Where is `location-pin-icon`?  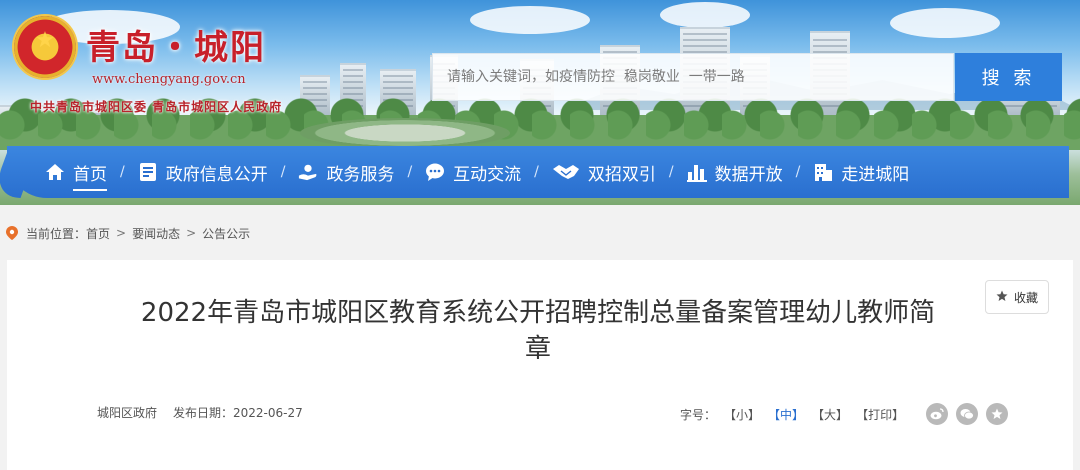 location-pin-icon is located at coordinates (12, 233).